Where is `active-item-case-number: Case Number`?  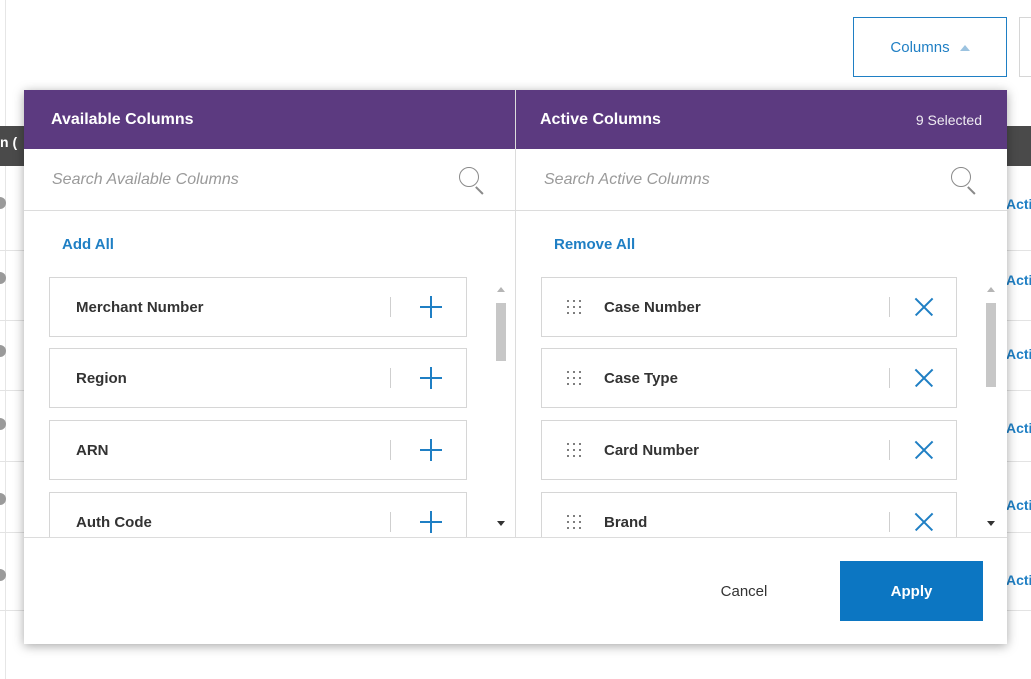 active-item-case-number: Case Number is located at coordinates (749, 307).